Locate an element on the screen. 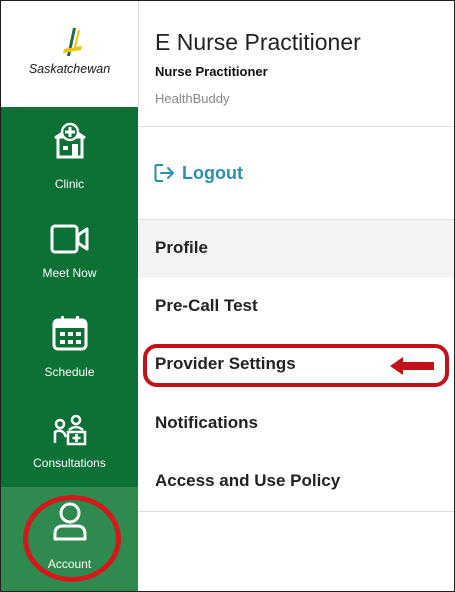 This screenshot has height=592, width=455. organization-name: HealthBuddy is located at coordinates (192, 98).